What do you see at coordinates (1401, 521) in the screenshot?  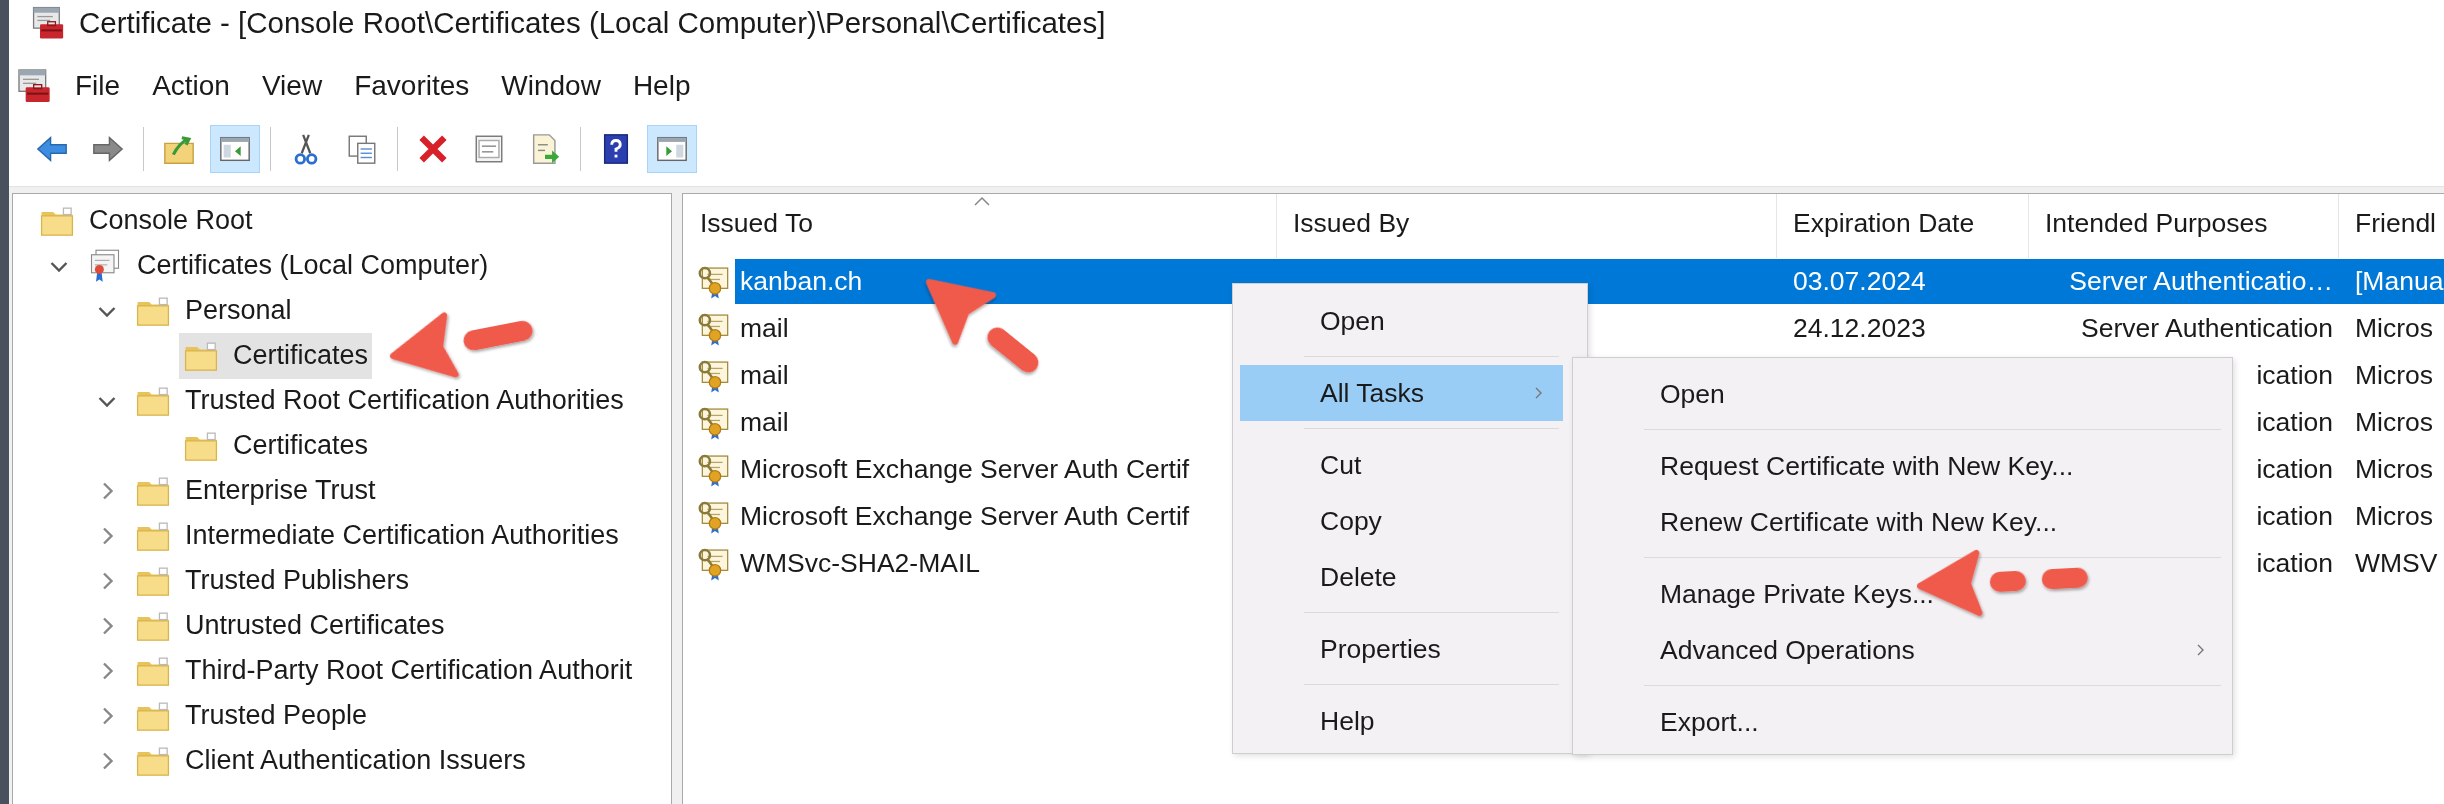 I see `menu-item: Copy` at bounding box center [1401, 521].